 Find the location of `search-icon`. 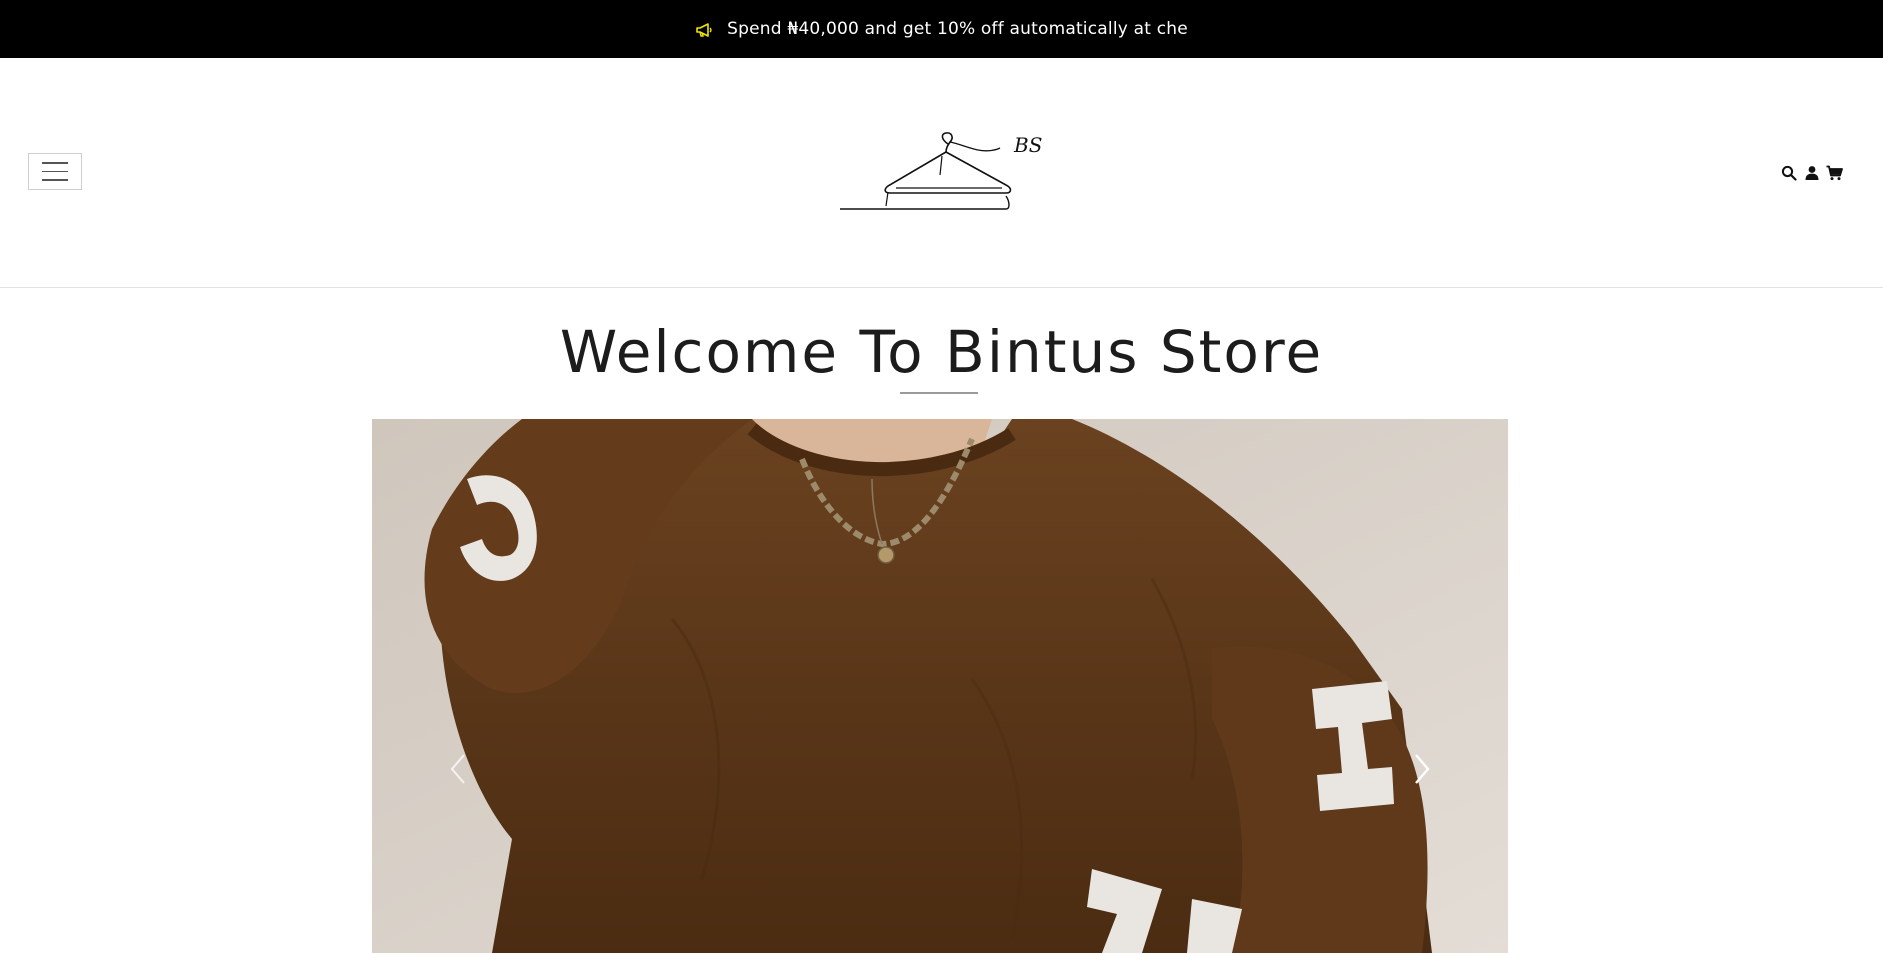

search-icon is located at coordinates (1788, 172).